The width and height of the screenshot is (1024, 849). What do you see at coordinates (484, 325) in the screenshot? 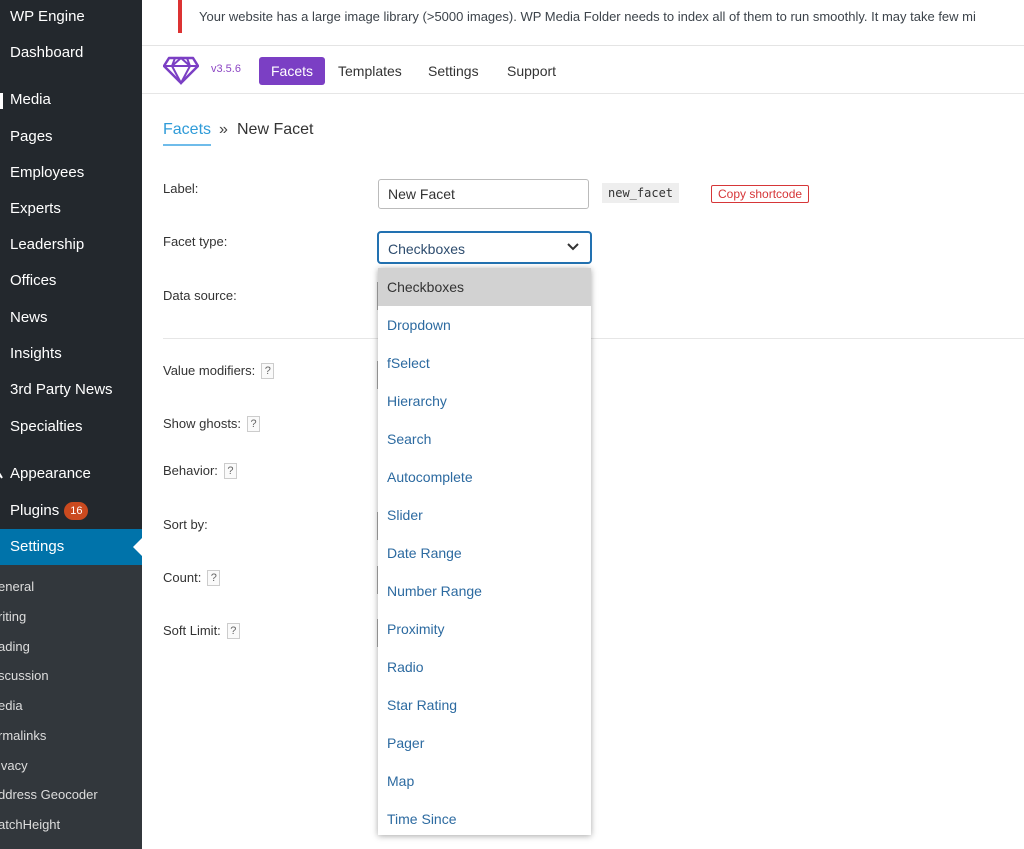
I see `option-dropdown: Dropdown` at bounding box center [484, 325].